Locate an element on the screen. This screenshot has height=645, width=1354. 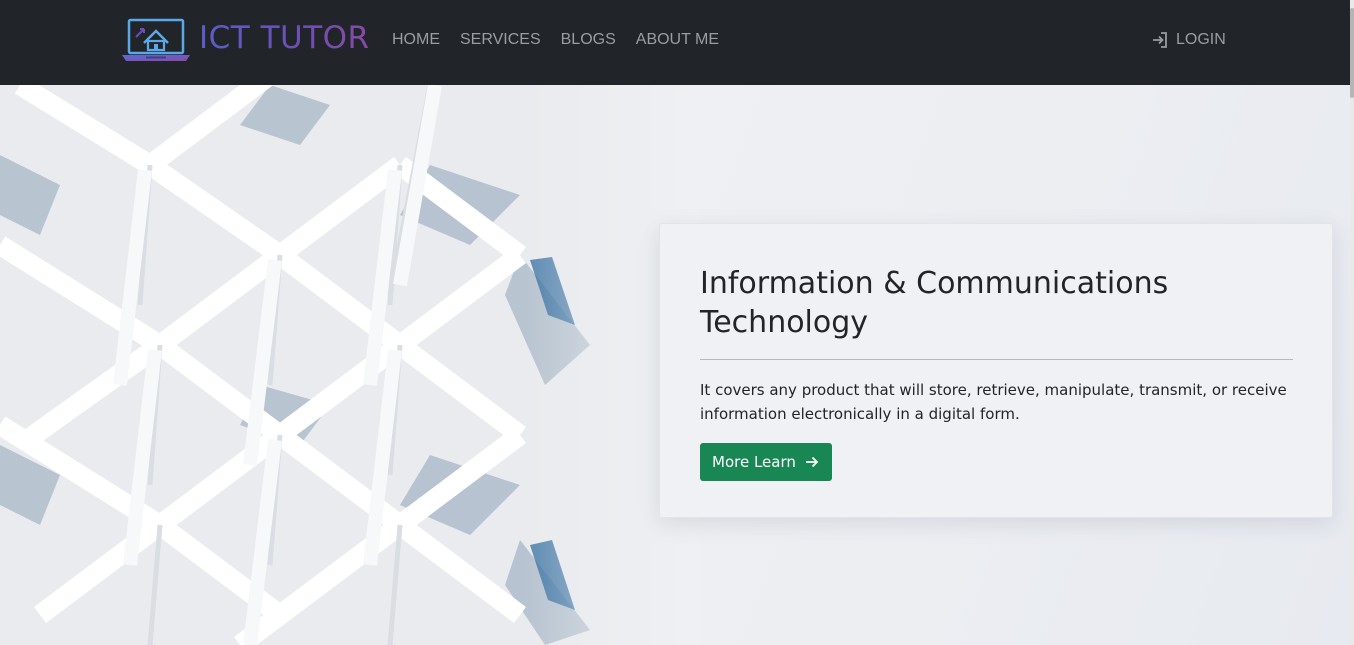
nav-links: HOME SERVICES BLOGS ABOUT ME is located at coordinates (555, 40).